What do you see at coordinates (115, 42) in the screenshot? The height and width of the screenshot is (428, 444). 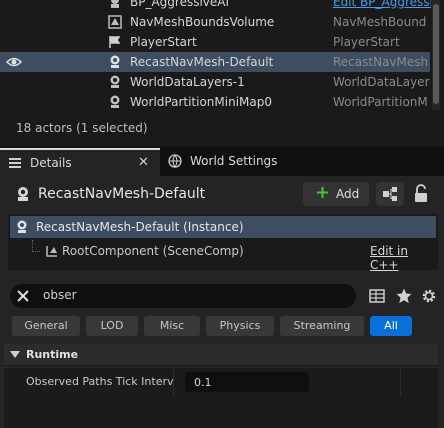 I see `player-start-icon` at bounding box center [115, 42].